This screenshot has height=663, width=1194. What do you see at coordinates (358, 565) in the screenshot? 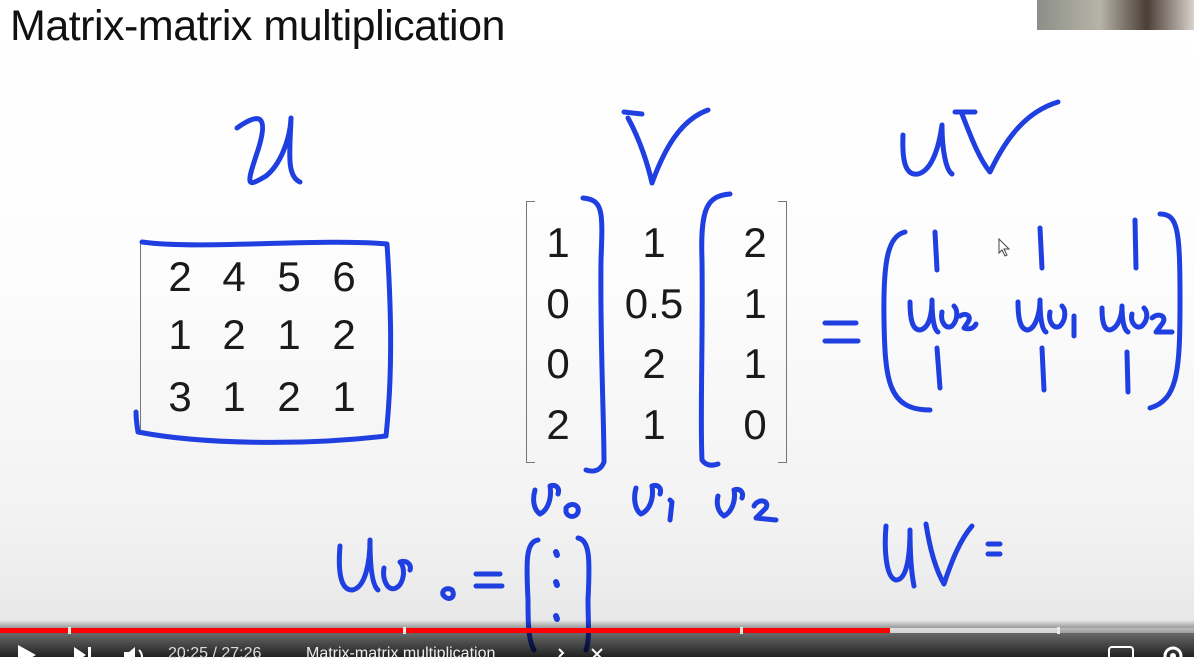
I see `eq-u` at bounding box center [358, 565].